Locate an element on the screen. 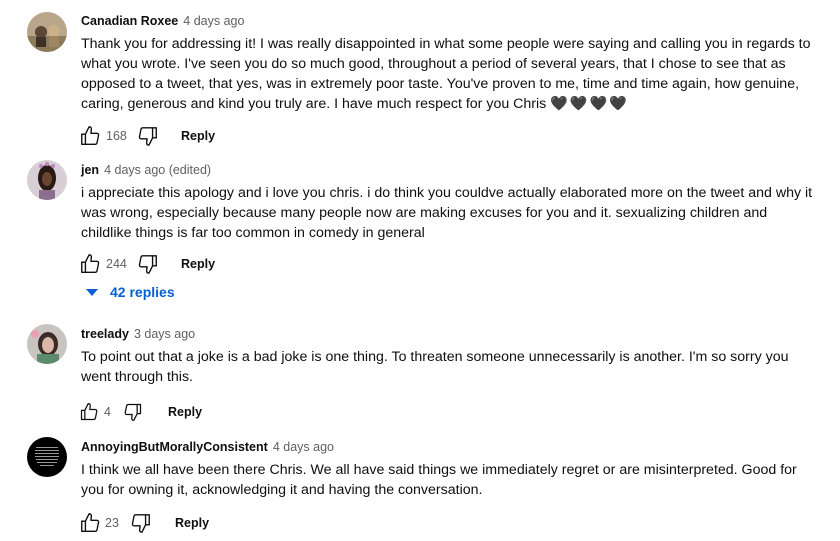 The width and height of the screenshot is (840, 541). comment-timestamp: 3 days ago is located at coordinates (164, 334).